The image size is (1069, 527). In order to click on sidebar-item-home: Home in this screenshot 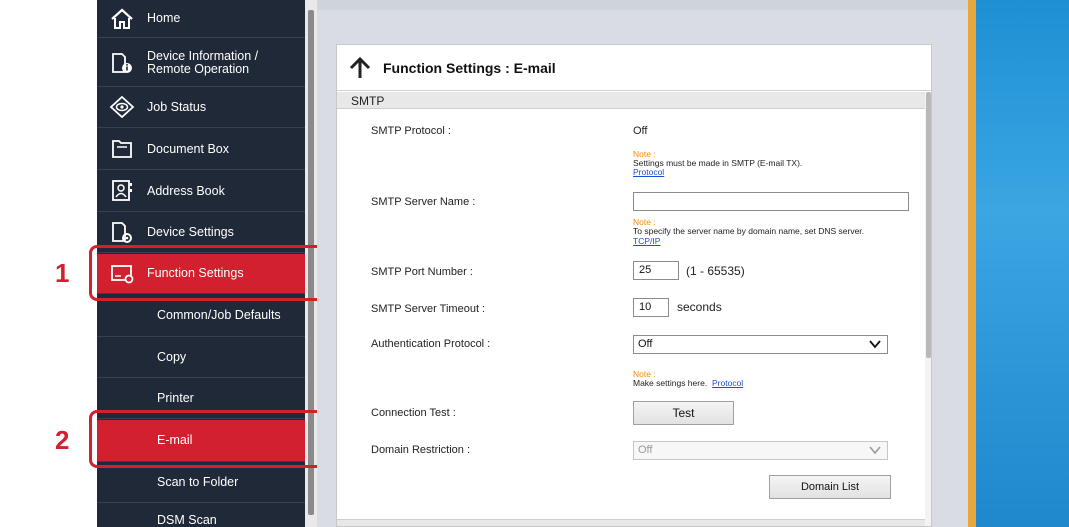, I will do `click(201, 19)`.